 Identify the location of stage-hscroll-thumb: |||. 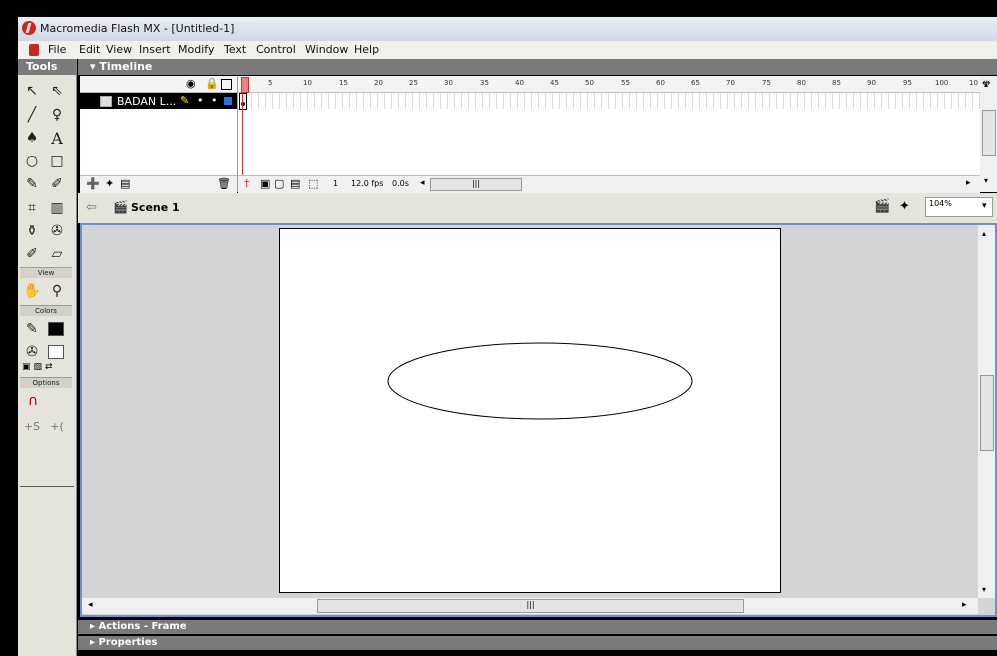
(530, 606).